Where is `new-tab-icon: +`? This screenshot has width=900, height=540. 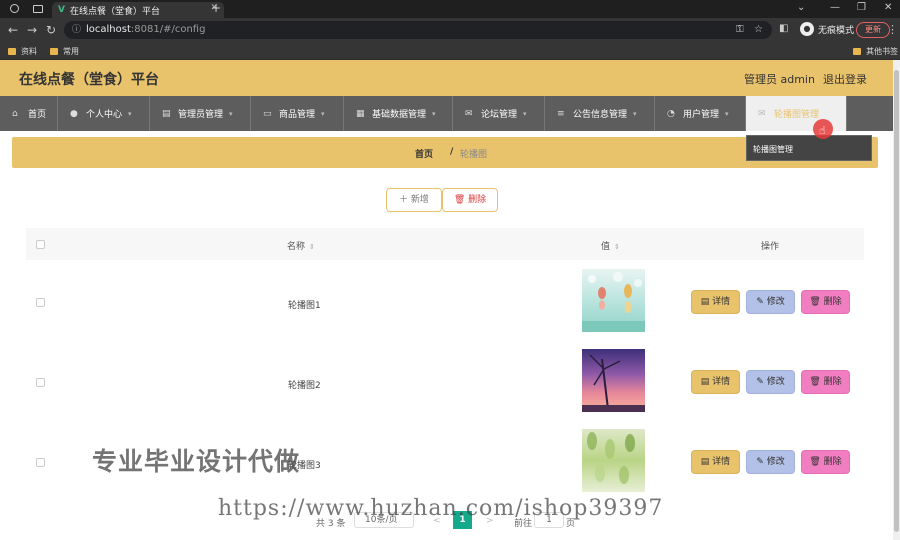
new-tab-icon: + is located at coordinates (216, 8).